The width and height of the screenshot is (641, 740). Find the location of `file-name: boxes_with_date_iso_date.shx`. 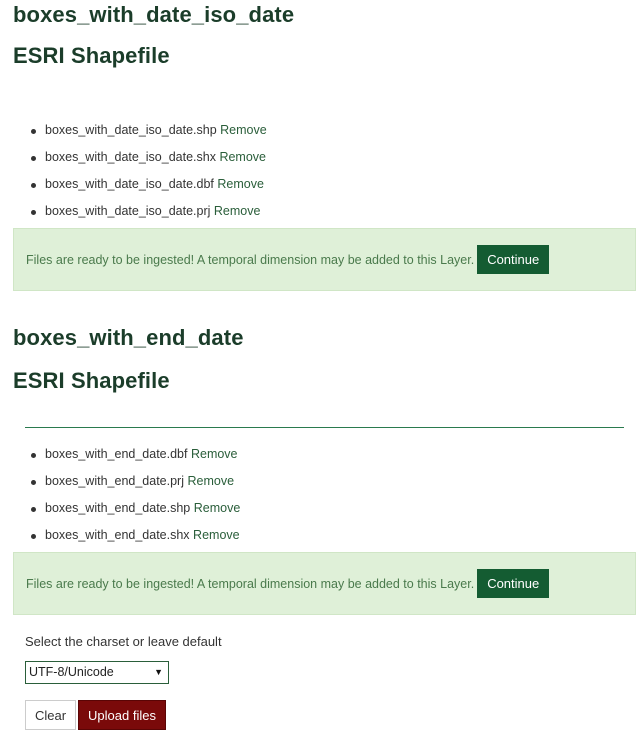

file-name: boxes_with_date_iso_date.shx is located at coordinates (130, 157).